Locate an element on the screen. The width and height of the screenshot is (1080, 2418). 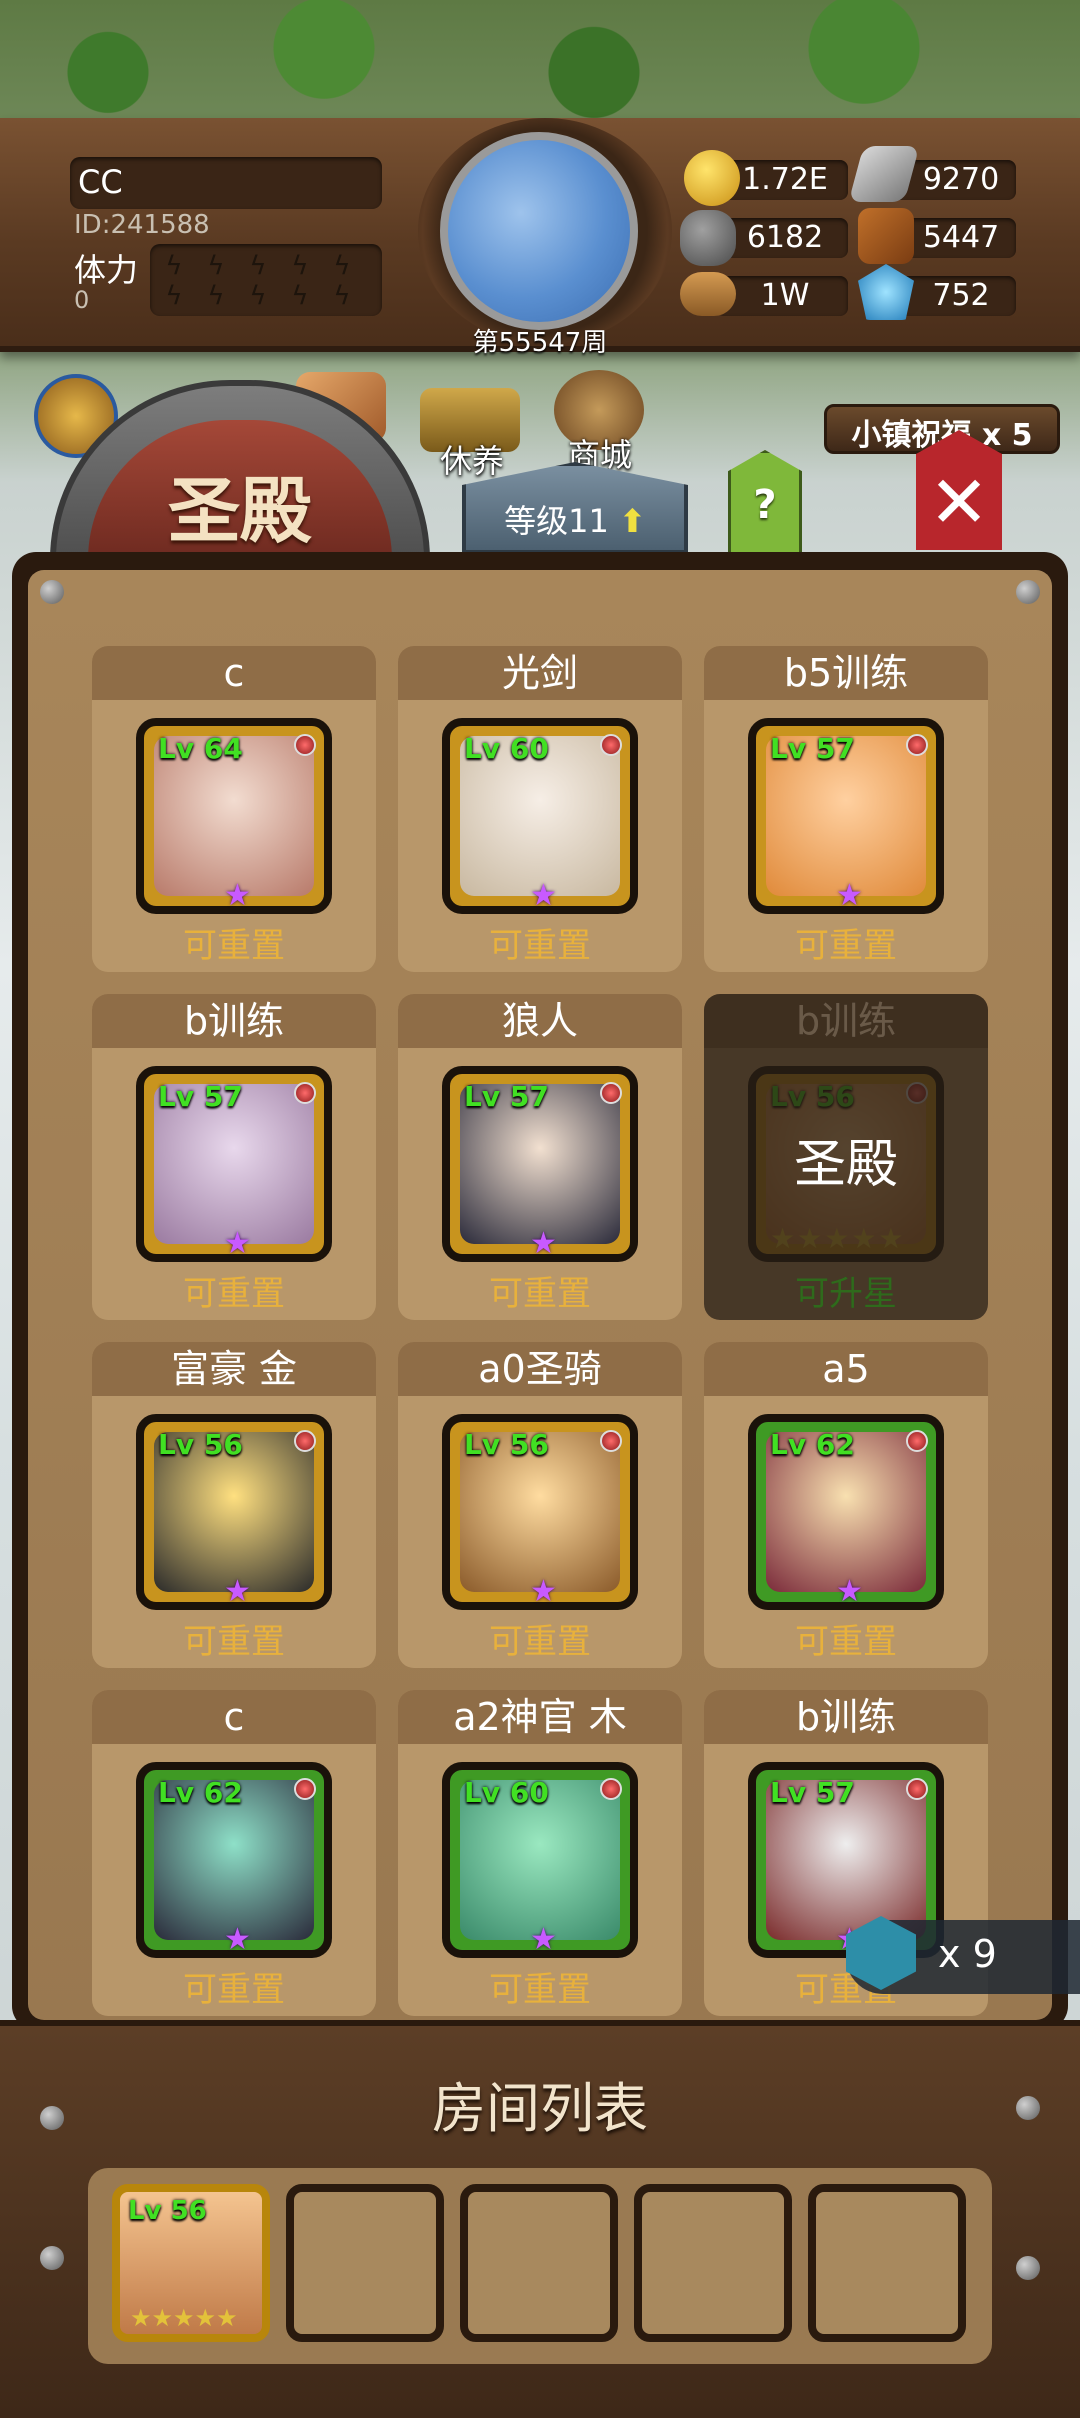
world-globe is located at coordinates (539, 231).